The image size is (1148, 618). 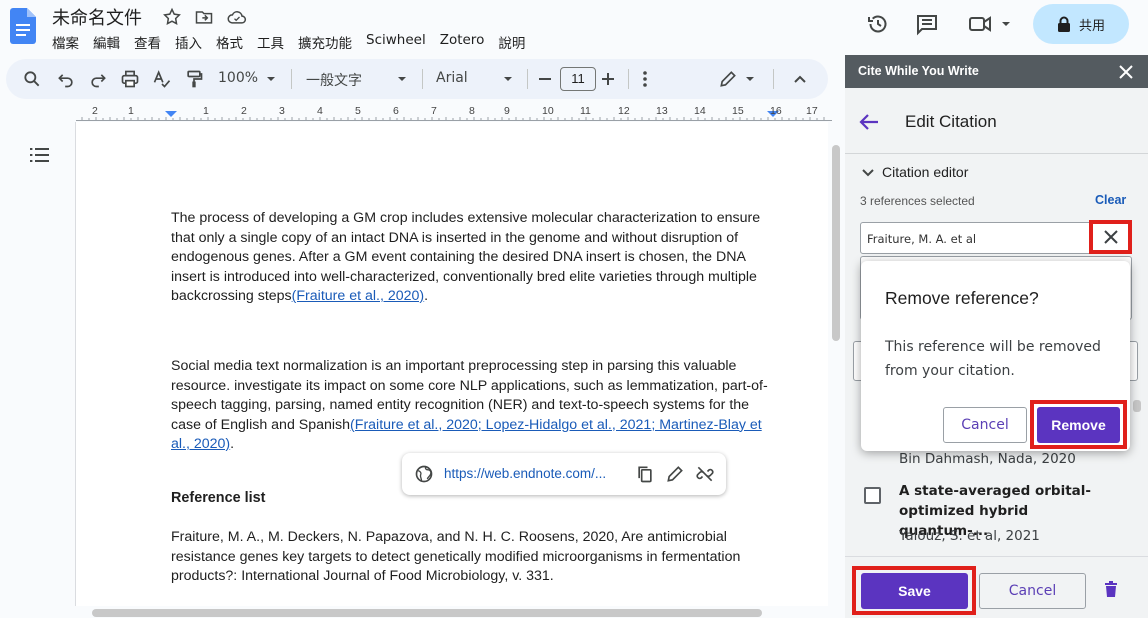 What do you see at coordinates (427, 613) in the screenshot?
I see `horizontal-scrollbar` at bounding box center [427, 613].